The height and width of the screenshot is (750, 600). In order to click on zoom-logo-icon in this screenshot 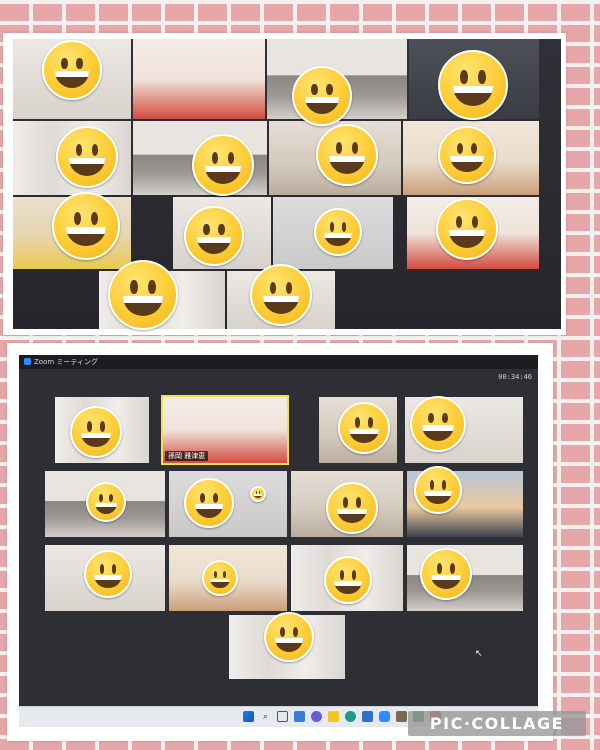, I will do `click(27, 361)`.